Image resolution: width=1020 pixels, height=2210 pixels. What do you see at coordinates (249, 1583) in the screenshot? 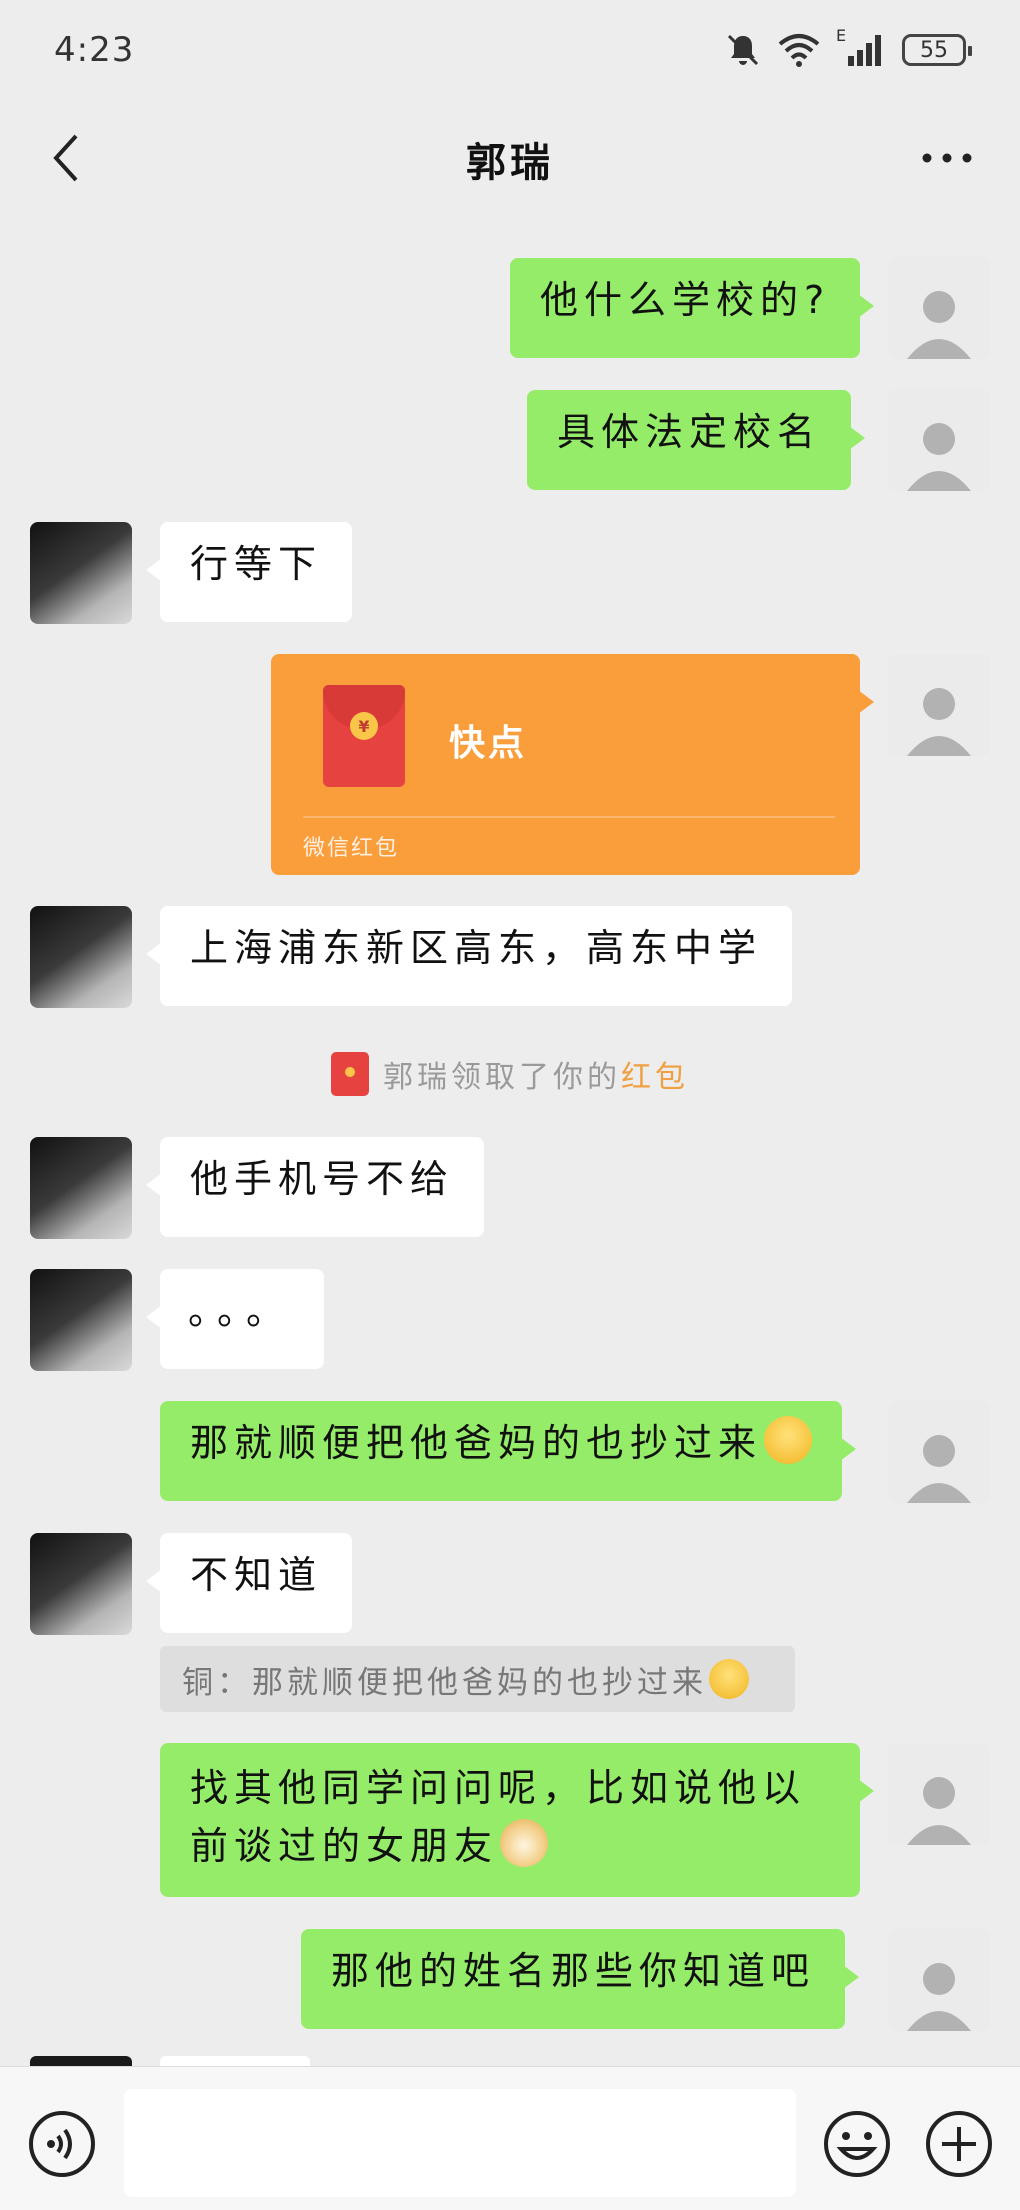
I see `message-bubble: 不知道` at bounding box center [249, 1583].